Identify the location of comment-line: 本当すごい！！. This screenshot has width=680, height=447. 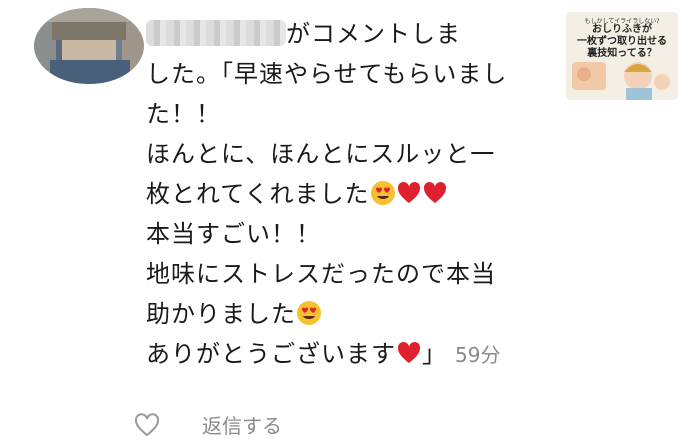
(233, 234).